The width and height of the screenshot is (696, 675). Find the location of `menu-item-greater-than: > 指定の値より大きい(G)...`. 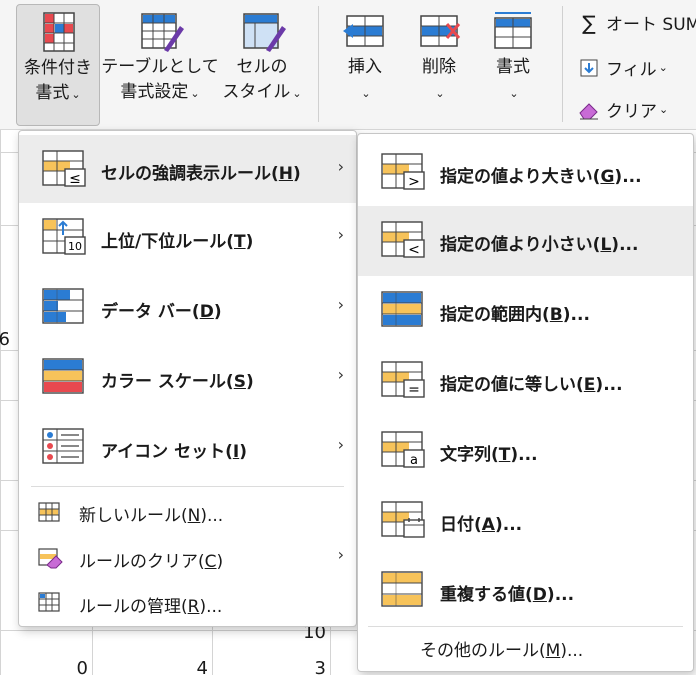

menu-item-greater-than: > 指定の値より大きい(G)... is located at coordinates (525, 171).